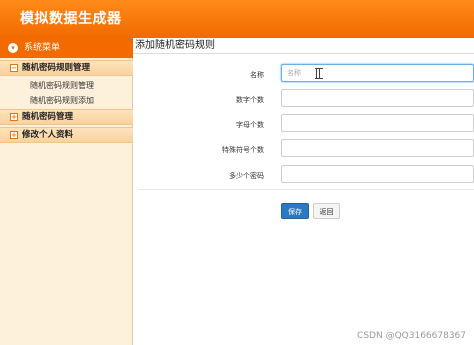  What do you see at coordinates (257, 75) in the screenshot?
I see `field-label-name: 名称` at bounding box center [257, 75].